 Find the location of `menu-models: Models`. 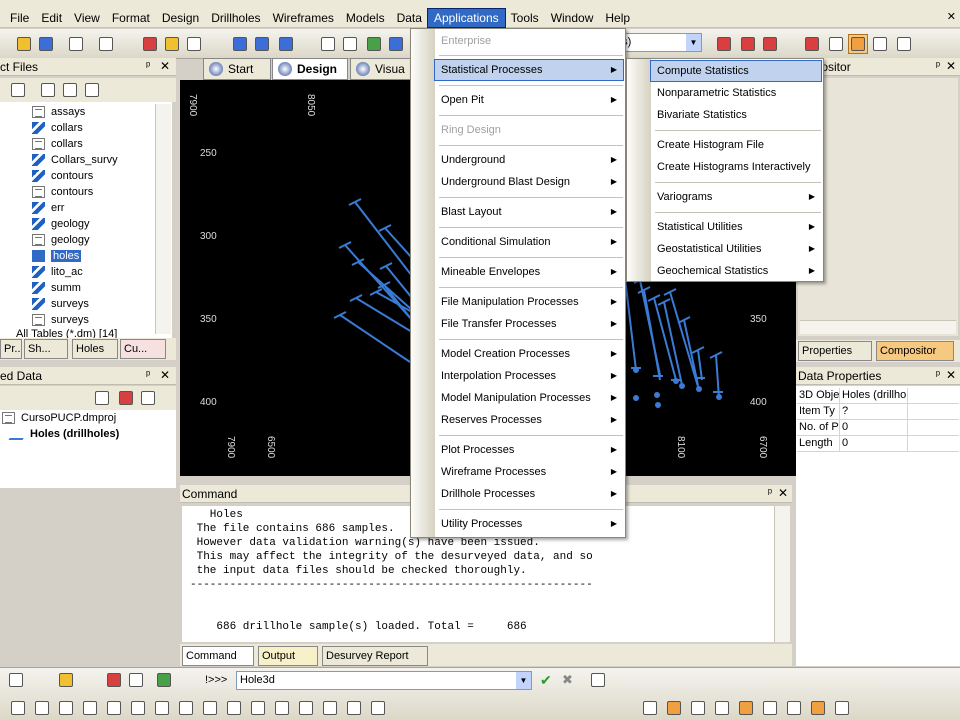

menu-models: Models is located at coordinates (365, 18).